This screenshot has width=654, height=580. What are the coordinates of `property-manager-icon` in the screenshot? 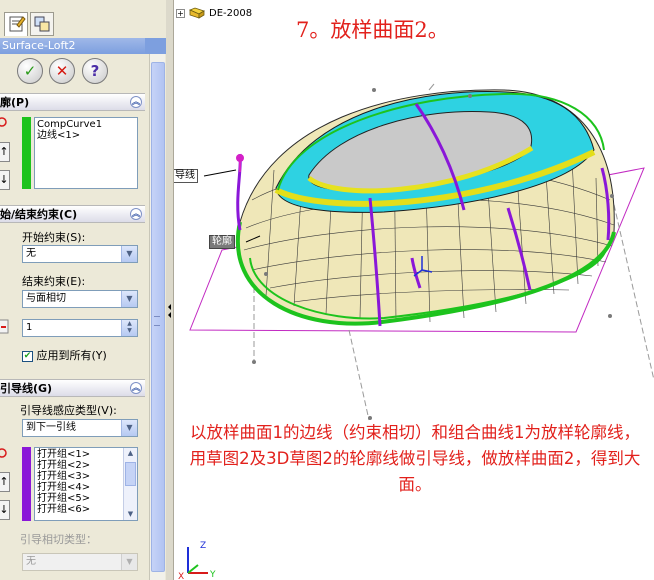 It's located at (17, 24).